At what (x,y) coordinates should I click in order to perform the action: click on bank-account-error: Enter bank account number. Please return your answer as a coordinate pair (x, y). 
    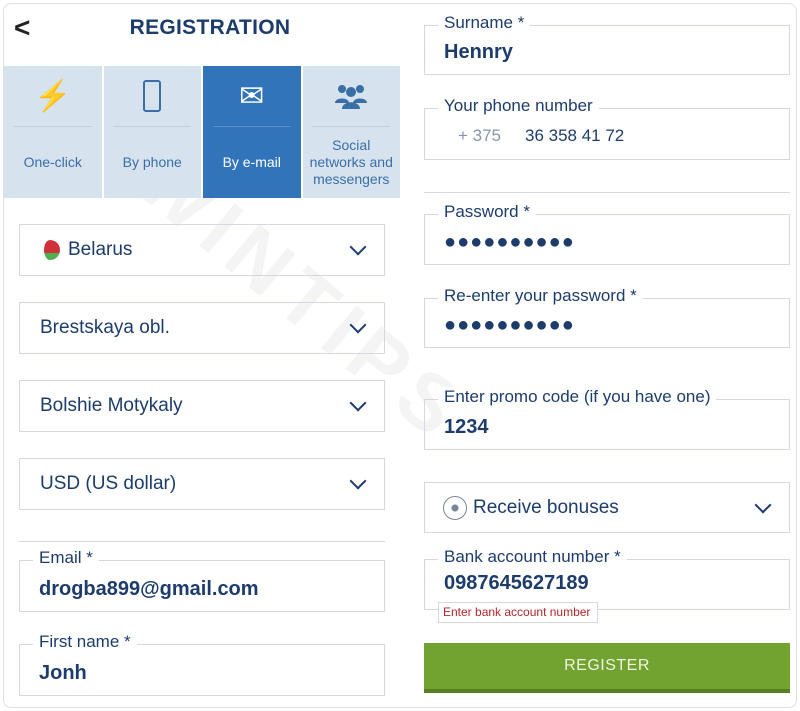
    Looking at the image, I should click on (518, 612).